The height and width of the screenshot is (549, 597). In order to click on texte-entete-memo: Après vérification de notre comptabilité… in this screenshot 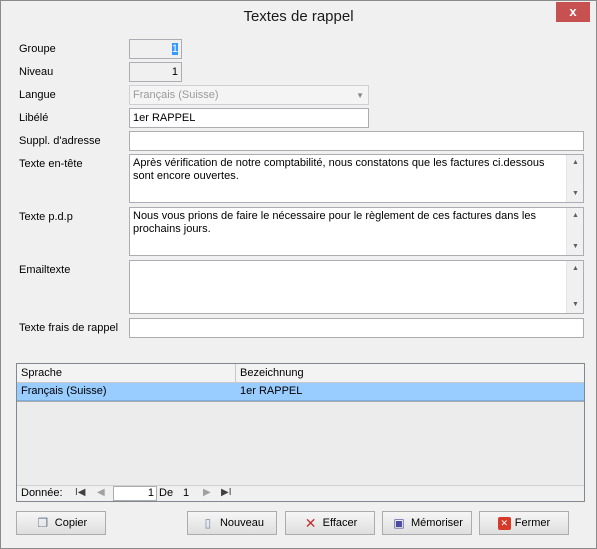, I will do `click(356, 178)`.